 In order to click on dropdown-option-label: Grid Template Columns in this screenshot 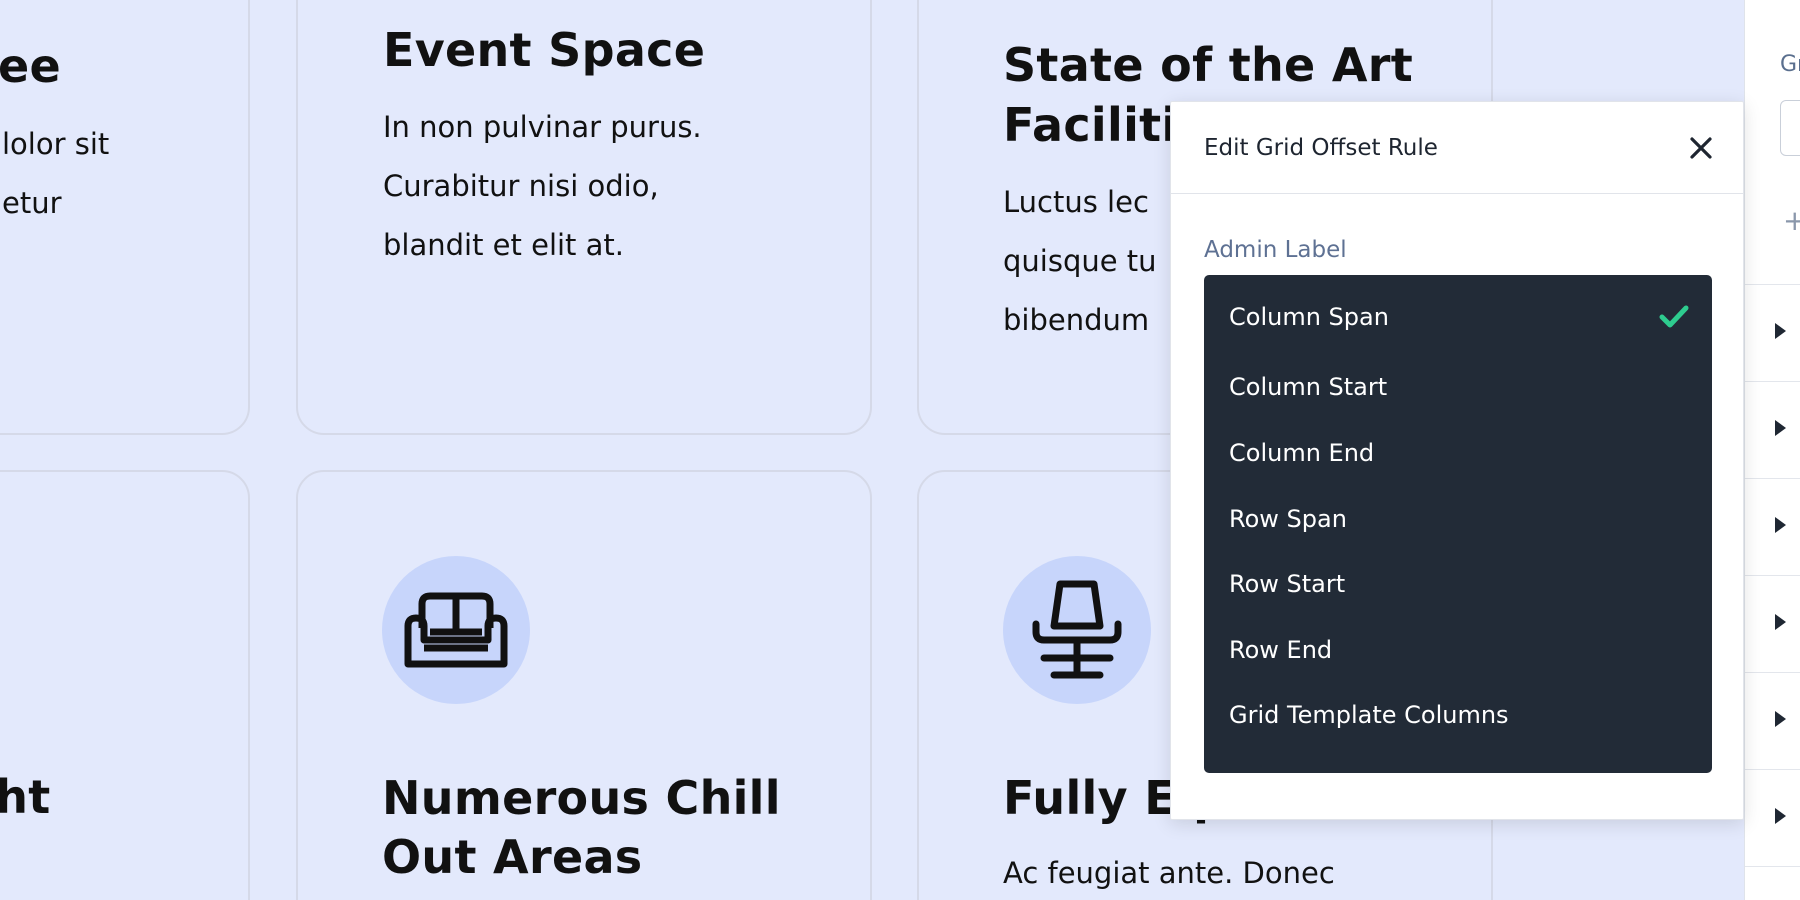, I will do `click(1369, 715)`.